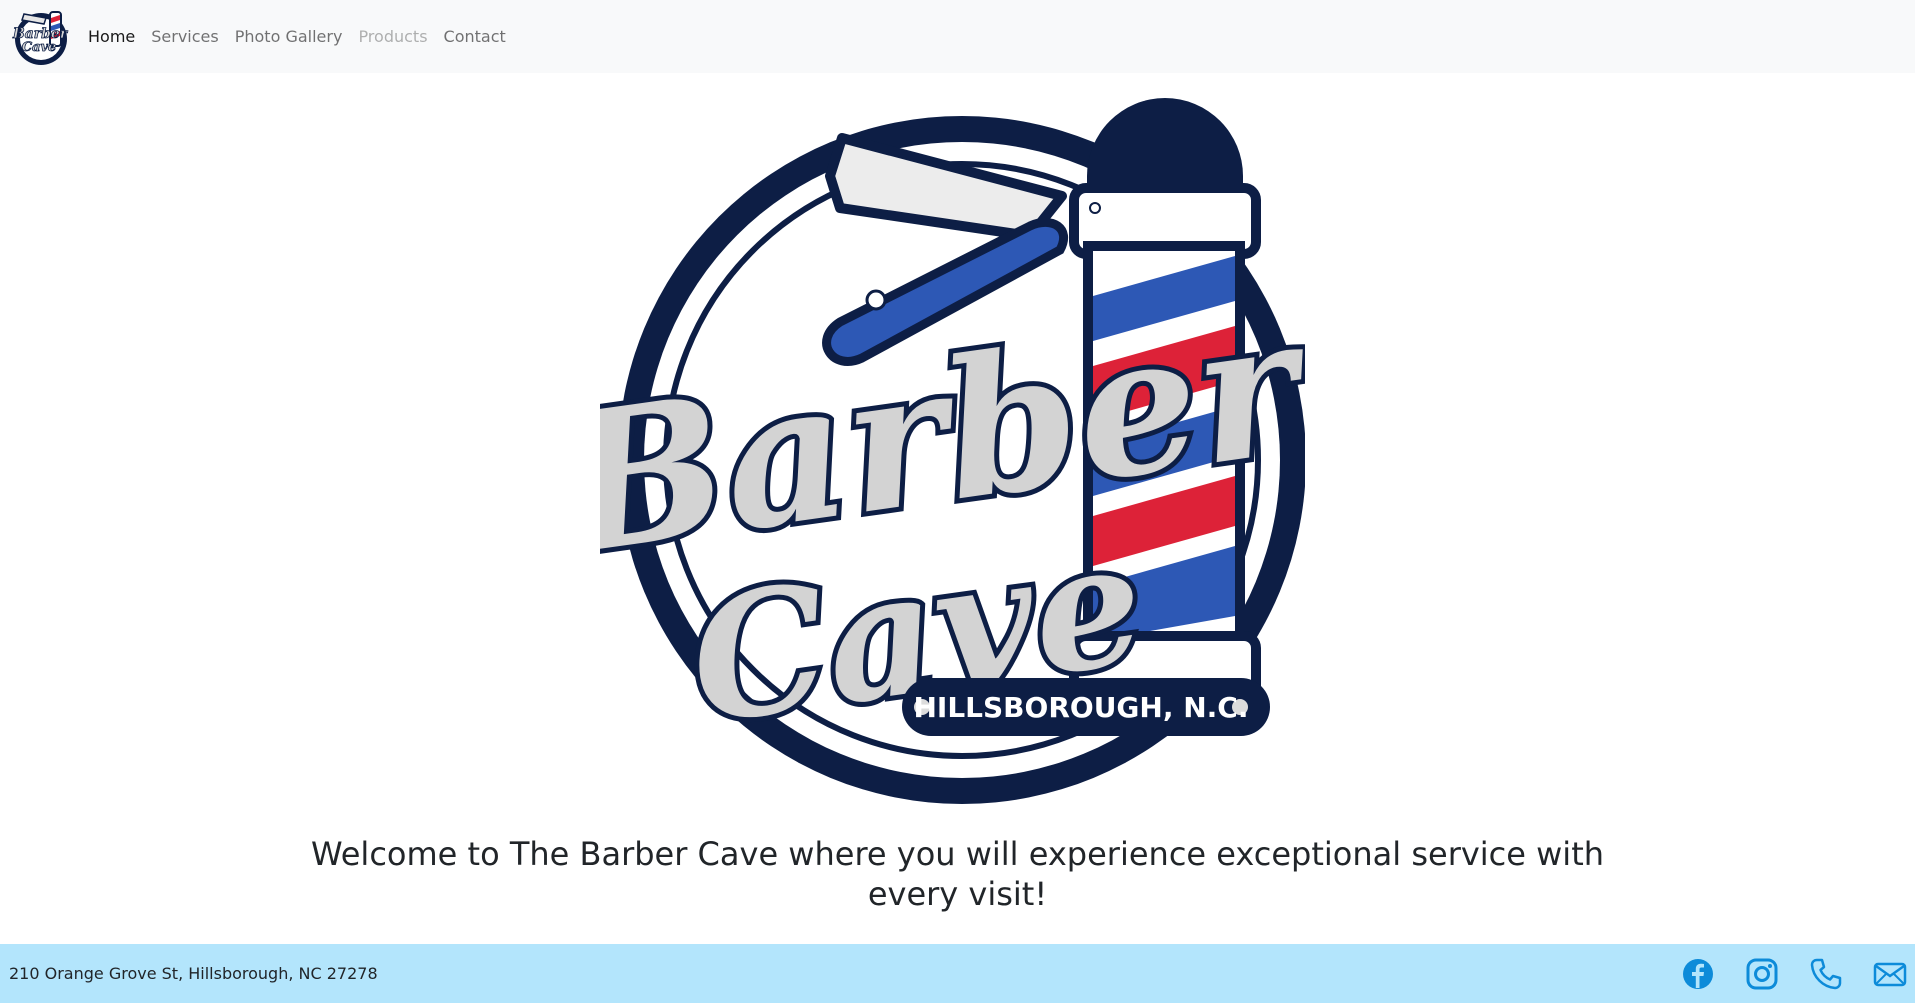  What do you see at coordinates (1826, 974) in the screenshot?
I see `phone-icon` at bounding box center [1826, 974].